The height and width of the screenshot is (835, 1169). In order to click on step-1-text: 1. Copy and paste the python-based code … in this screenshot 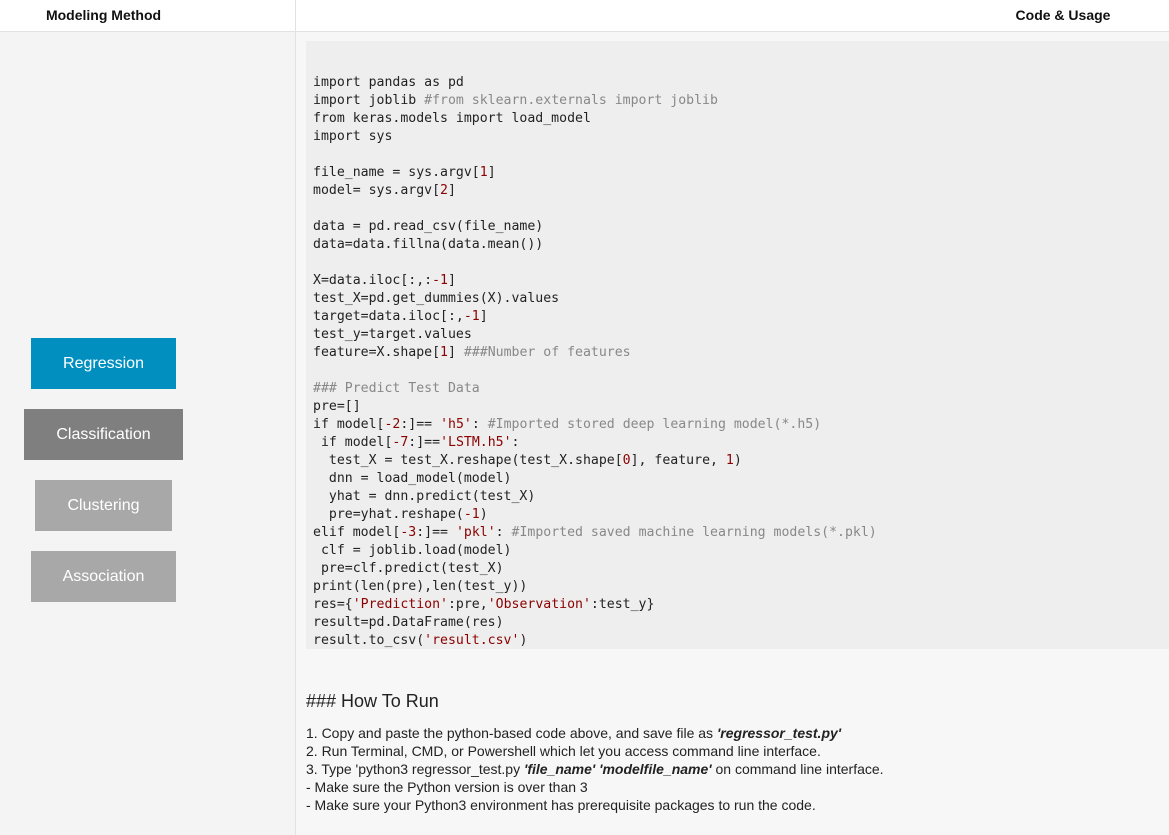, I will do `click(511, 733)`.